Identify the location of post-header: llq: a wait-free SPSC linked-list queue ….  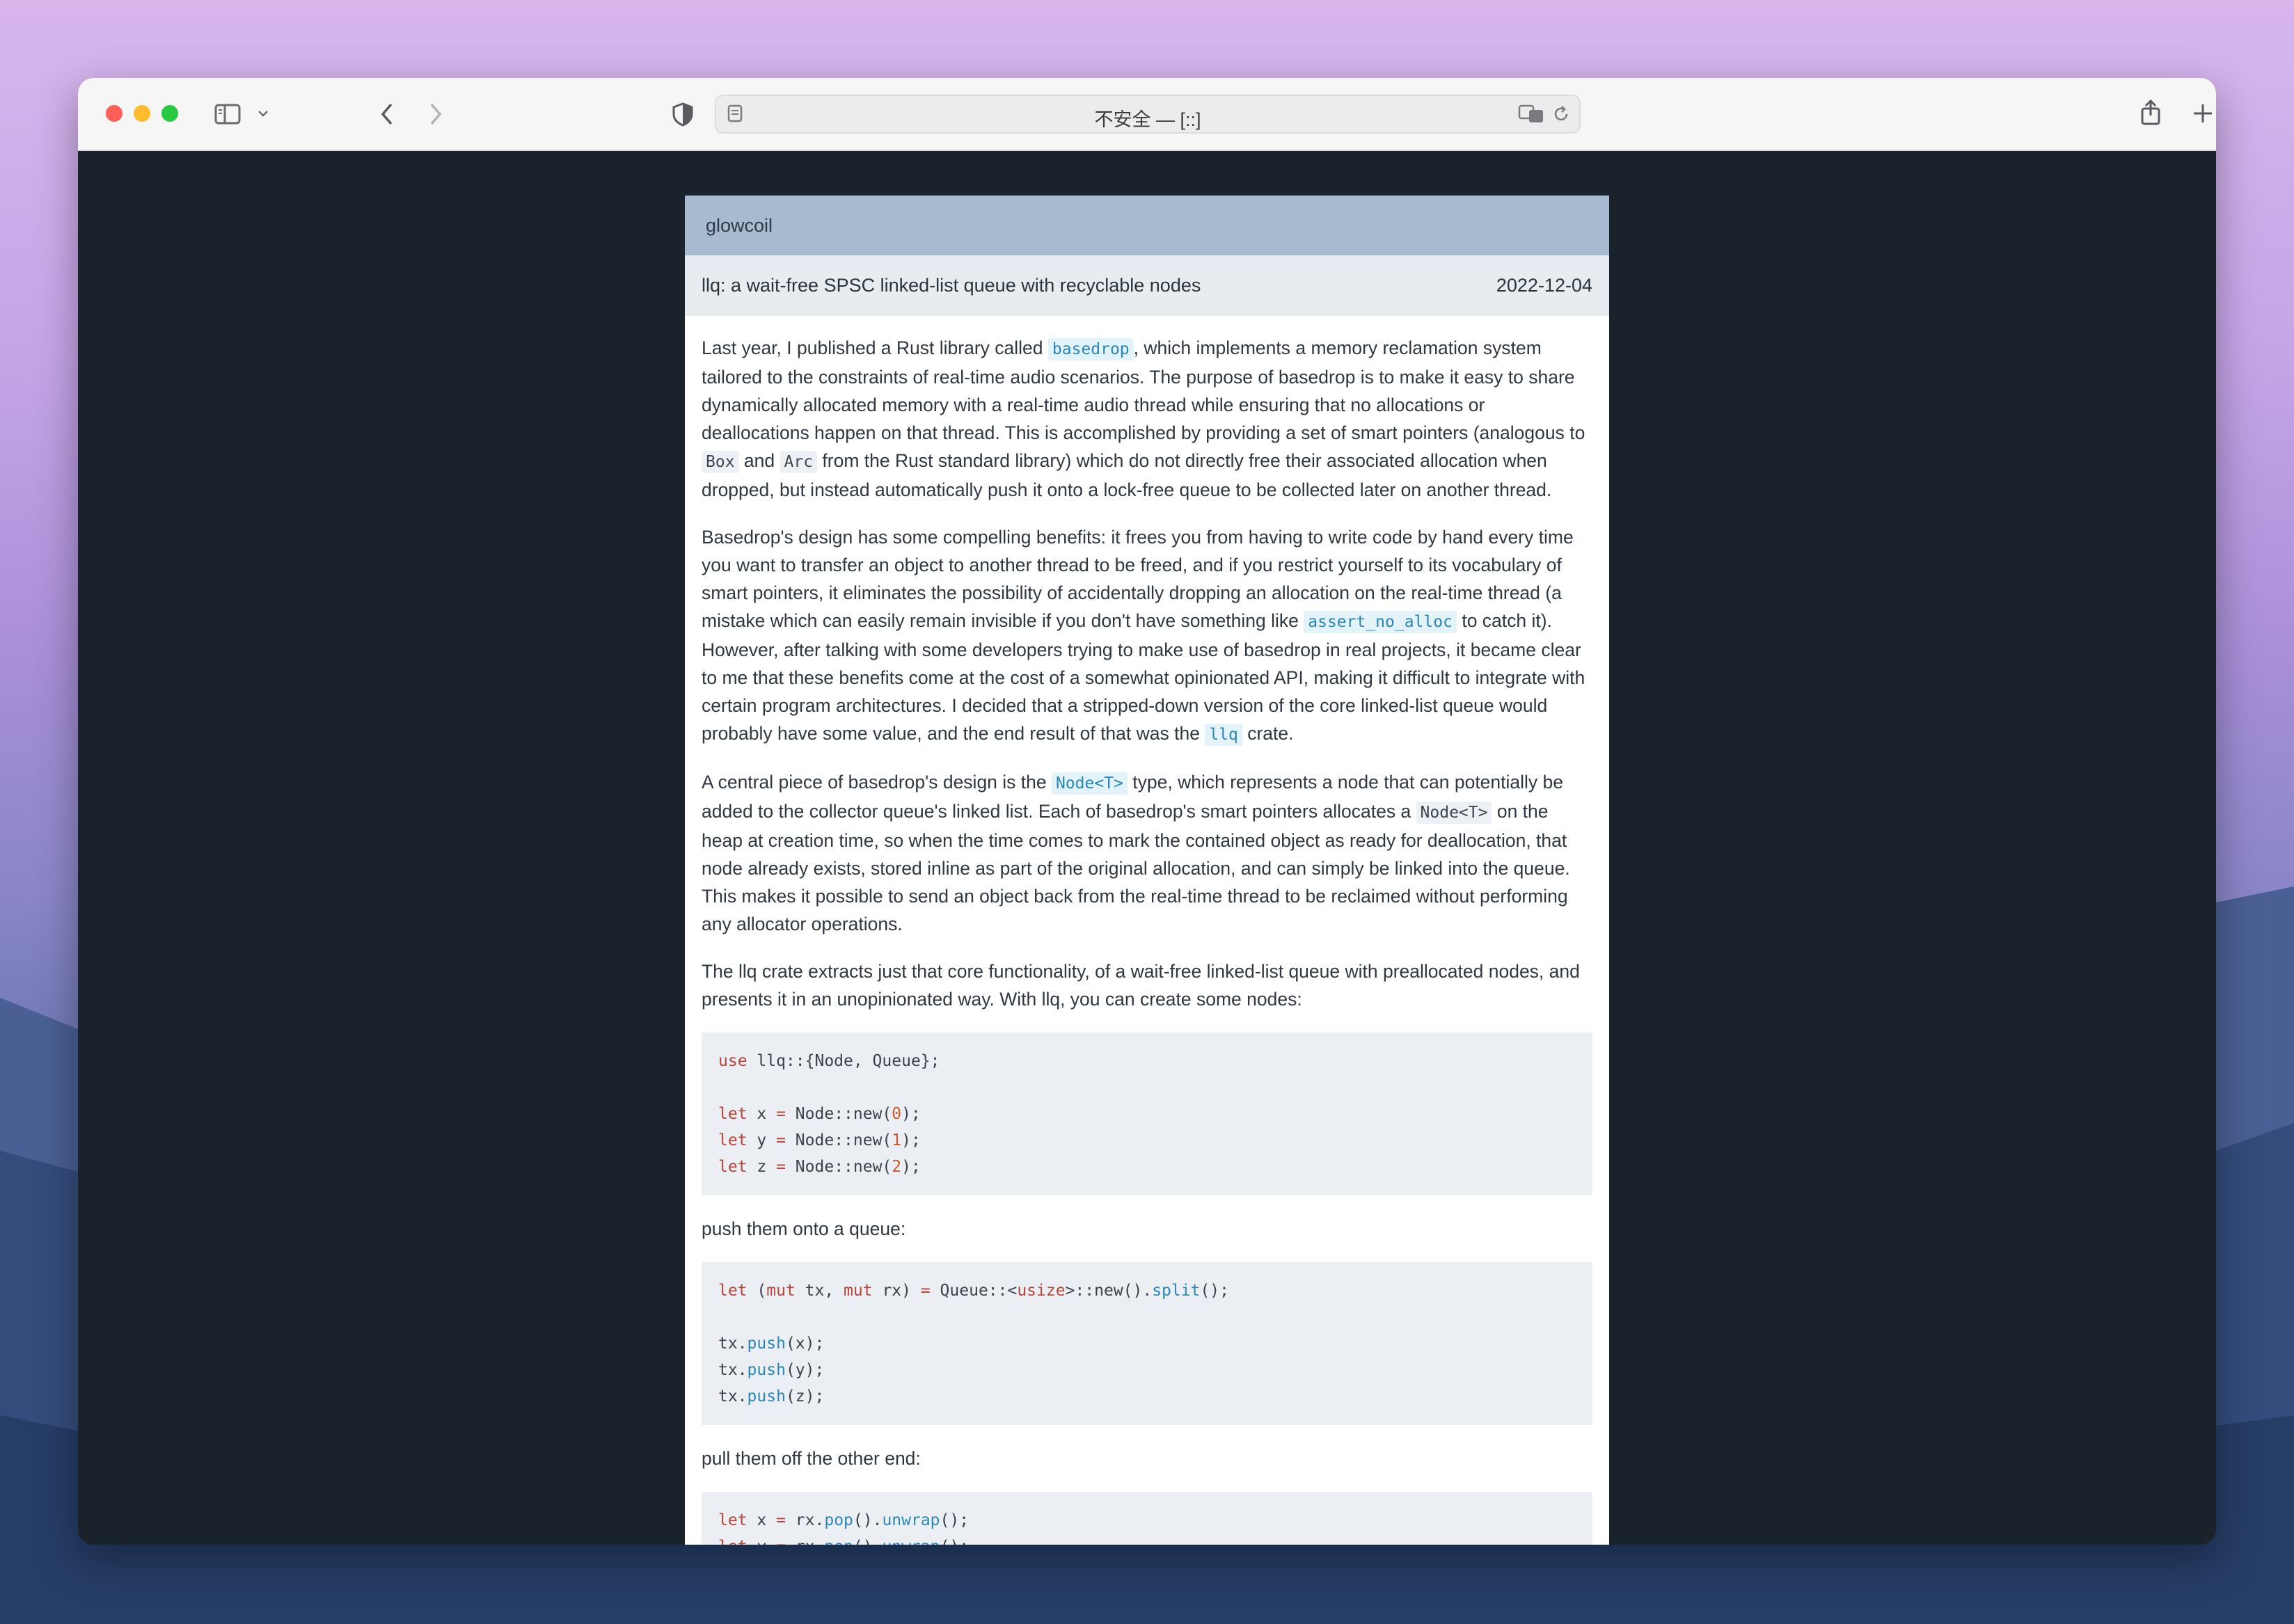
(1147, 285).